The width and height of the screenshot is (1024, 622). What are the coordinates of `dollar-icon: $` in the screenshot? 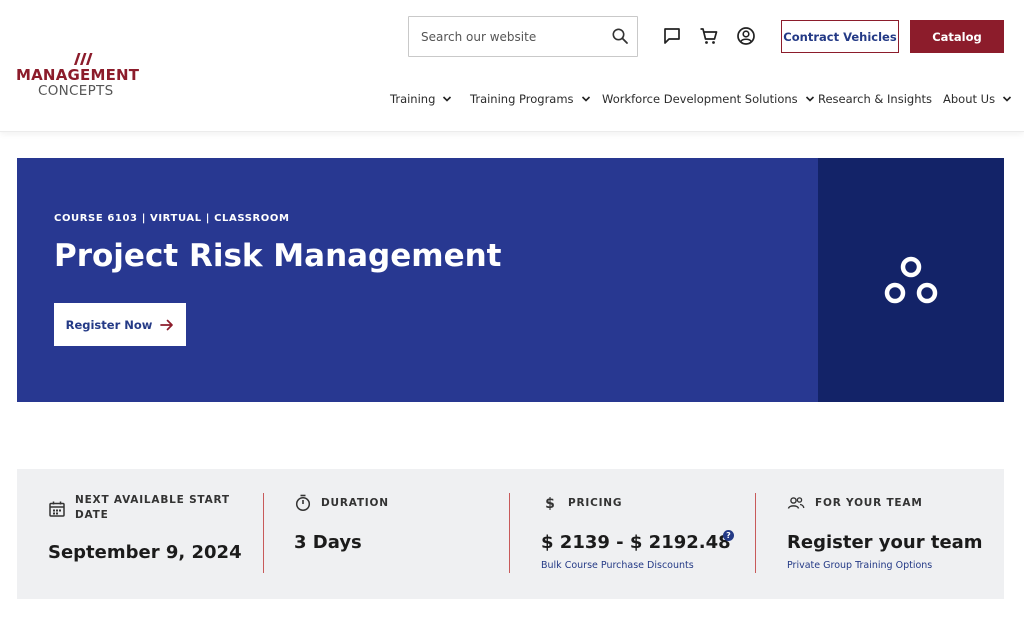 It's located at (550, 504).